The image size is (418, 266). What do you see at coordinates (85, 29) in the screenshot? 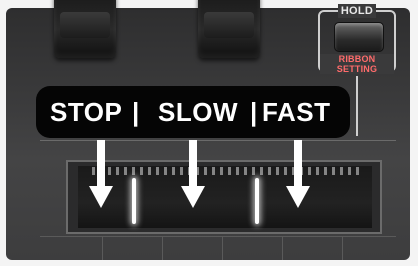
I see `left-fader-cap` at bounding box center [85, 29].